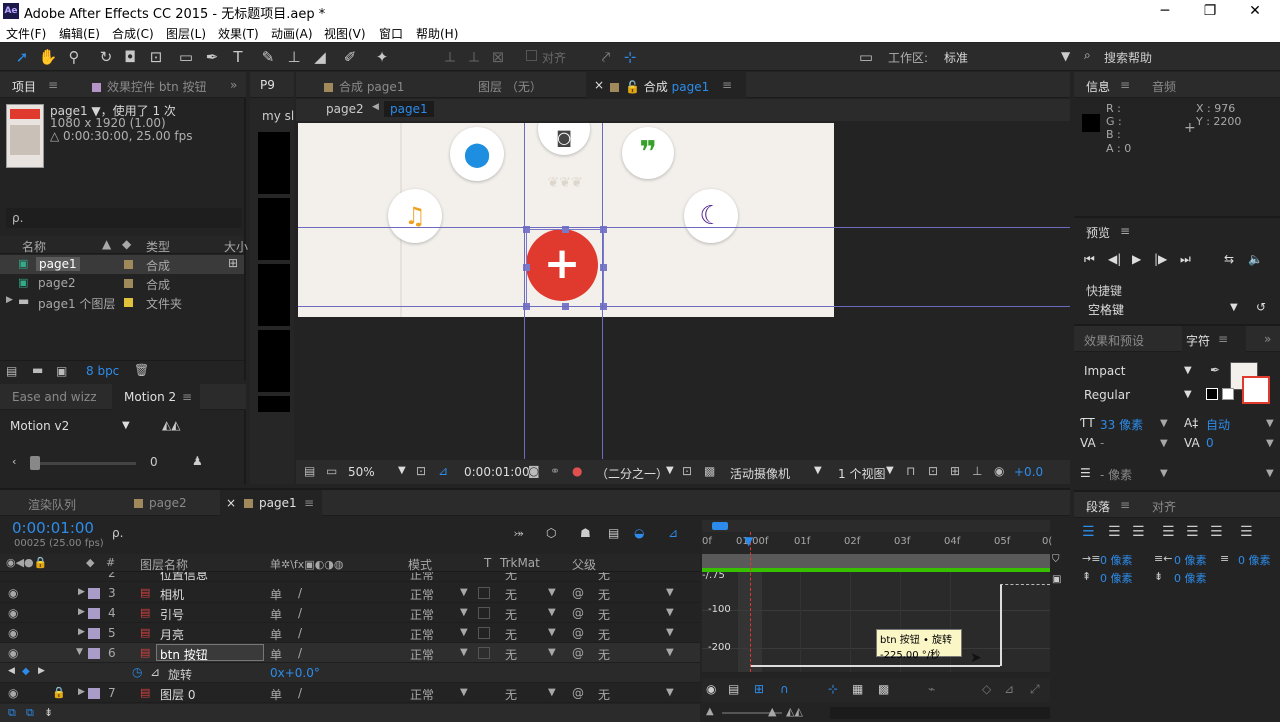 Image resolution: width=1280 pixels, height=722 pixels. I want to click on style-dropdown-icon: ▼, so click(1188, 394).